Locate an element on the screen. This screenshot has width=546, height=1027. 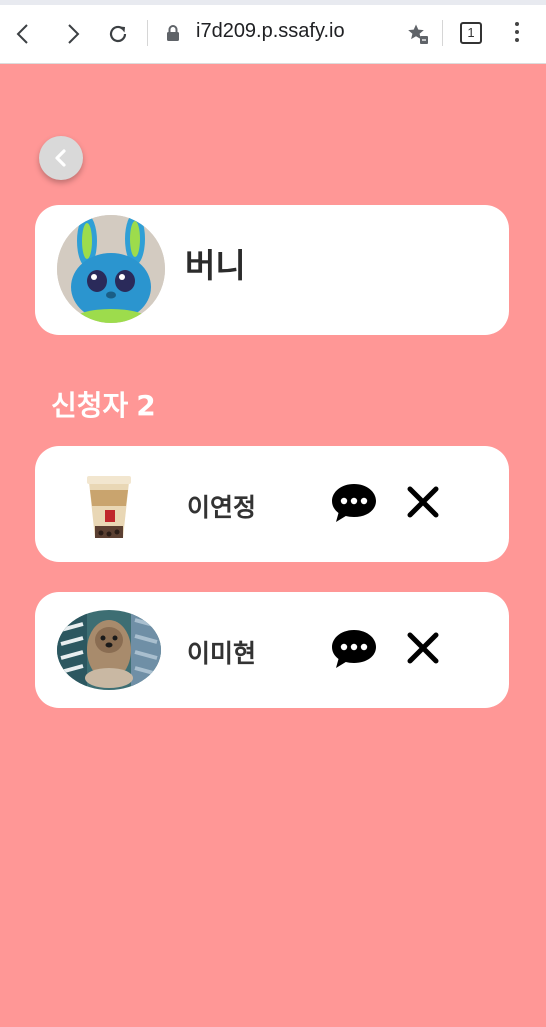
bubble-tea-photo is located at coordinates (109, 504).